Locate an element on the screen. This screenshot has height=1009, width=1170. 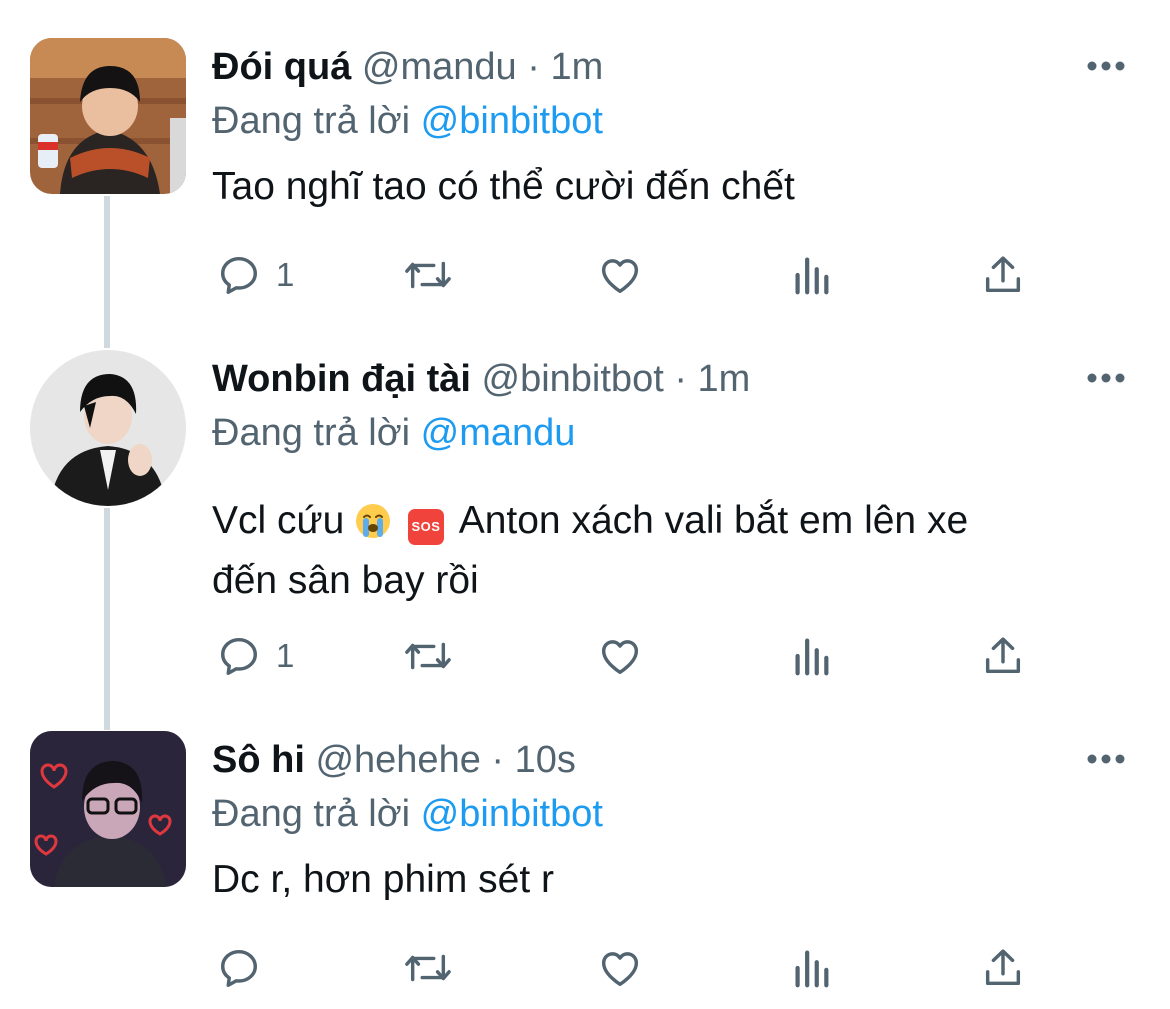
user-handle: @hehehe is located at coordinates (397, 760).